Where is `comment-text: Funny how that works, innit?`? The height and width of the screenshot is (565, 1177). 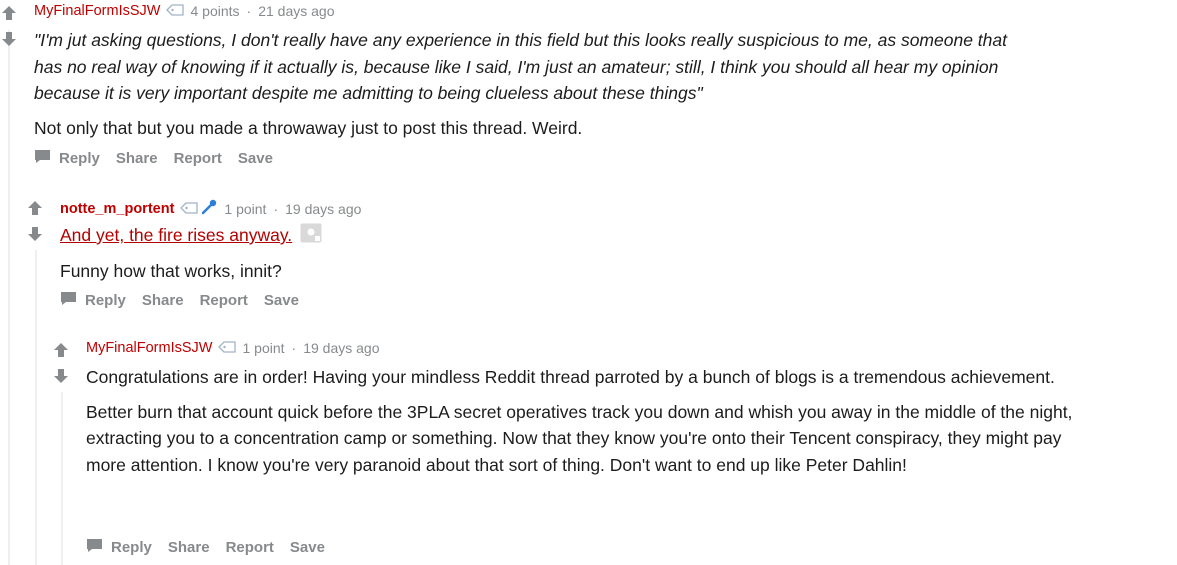 comment-text: Funny how that works, innit? is located at coordinates (171, 271).